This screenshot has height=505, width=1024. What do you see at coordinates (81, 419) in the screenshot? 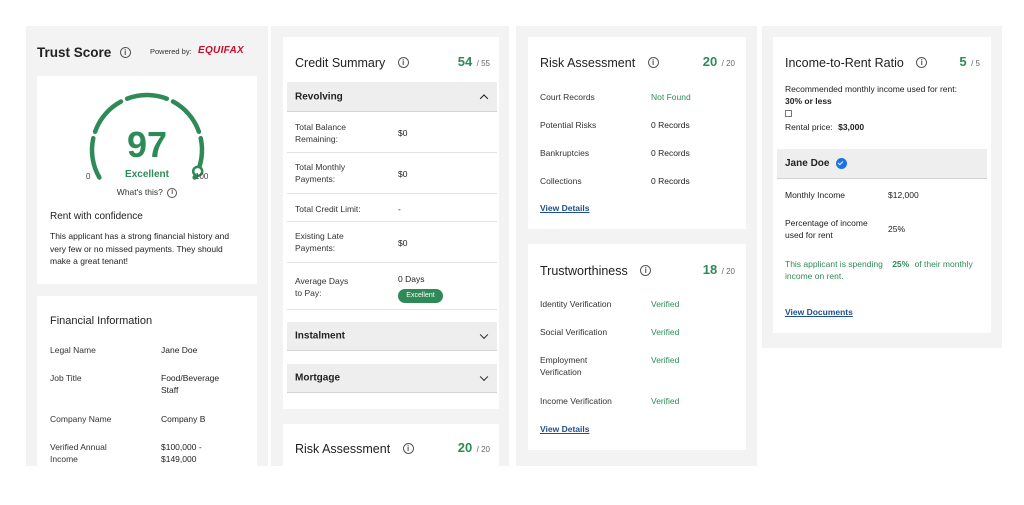
I see `company-name-label: Company Name` at bounding box center [81, 419].